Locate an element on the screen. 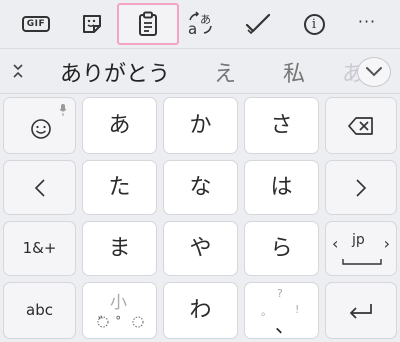 This screenshot has height=342, width=400. candidate-item: 私 is located at coordinates (294, 72).